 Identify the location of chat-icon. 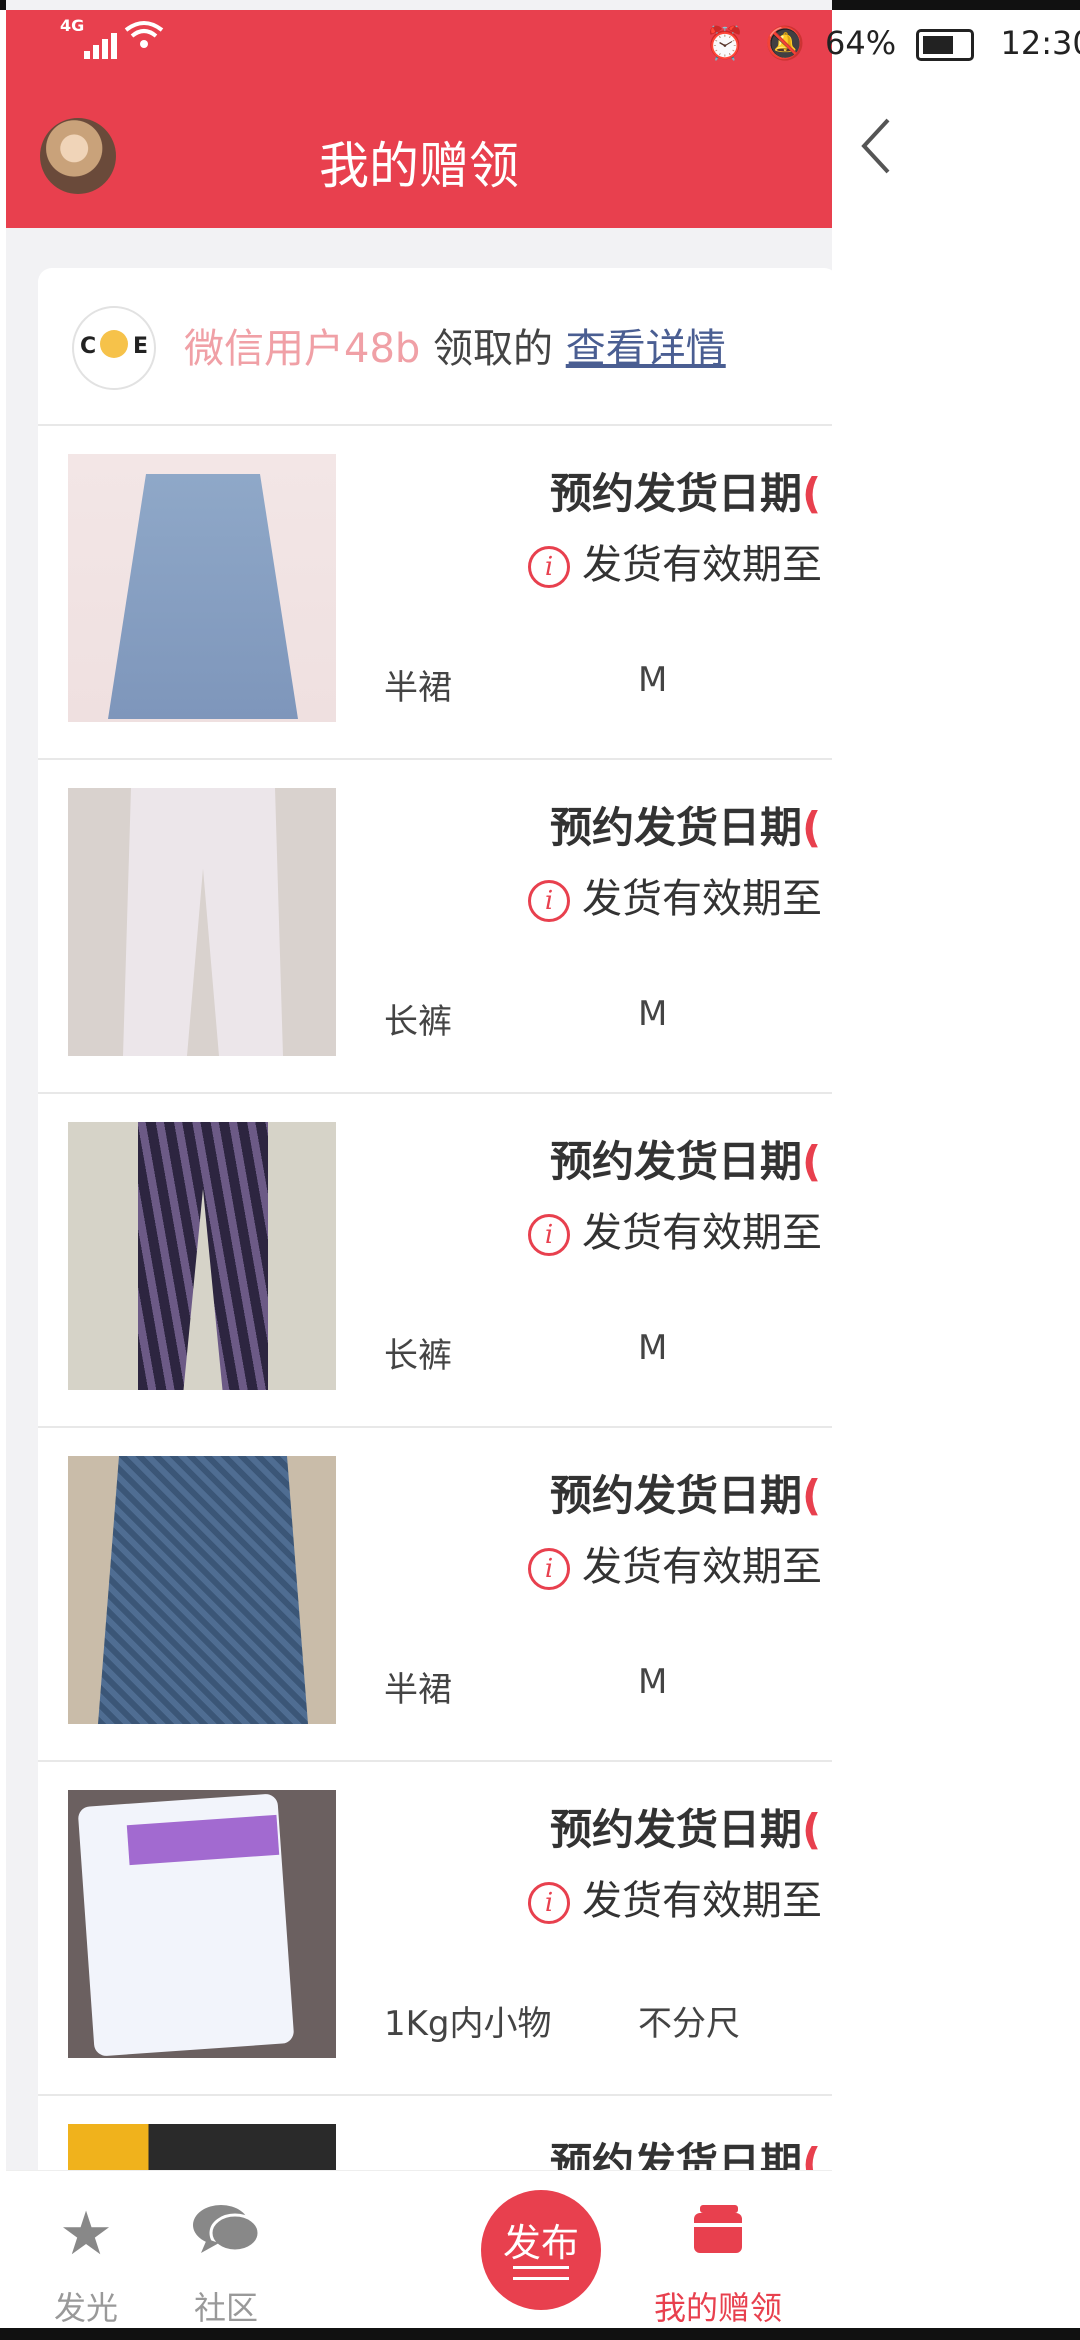
(226, 2236).